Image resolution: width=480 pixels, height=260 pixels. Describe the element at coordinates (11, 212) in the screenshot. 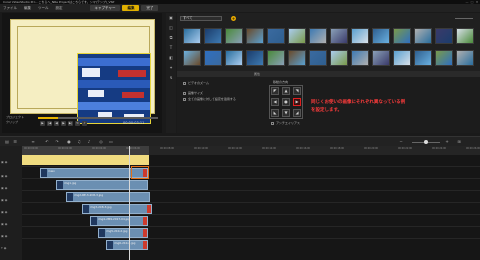

I see `track-header-overlay-4: ▣ ◉` at that location.